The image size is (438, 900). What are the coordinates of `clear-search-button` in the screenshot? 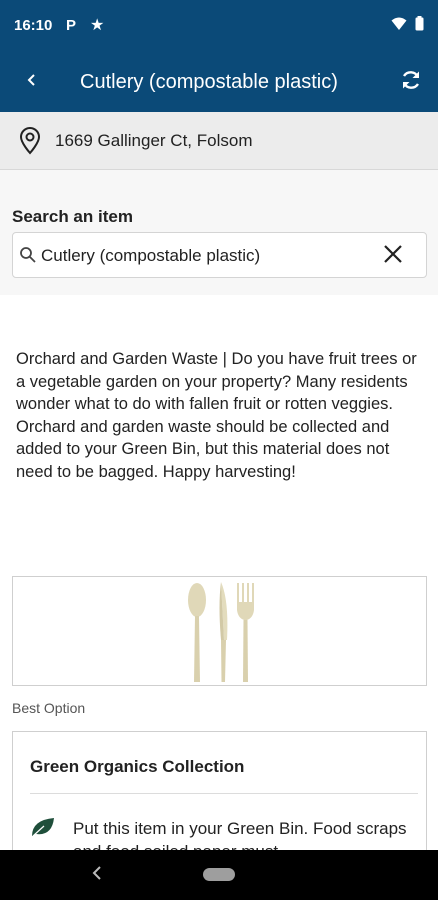 It's located at (393, 256).